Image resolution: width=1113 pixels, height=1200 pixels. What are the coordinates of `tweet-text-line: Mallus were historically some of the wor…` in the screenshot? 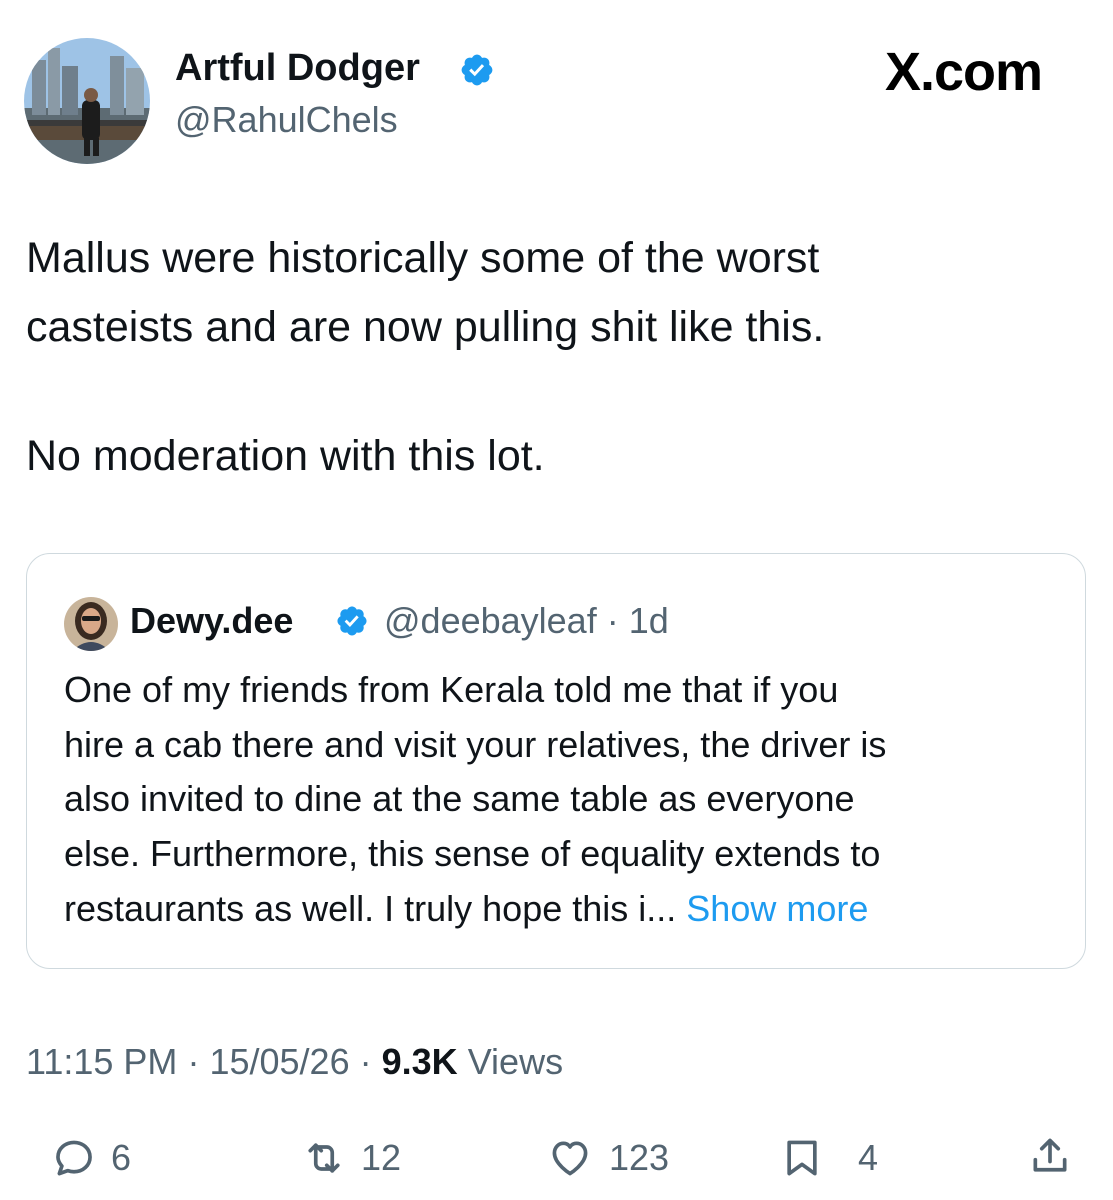 It's located at (423, 258).